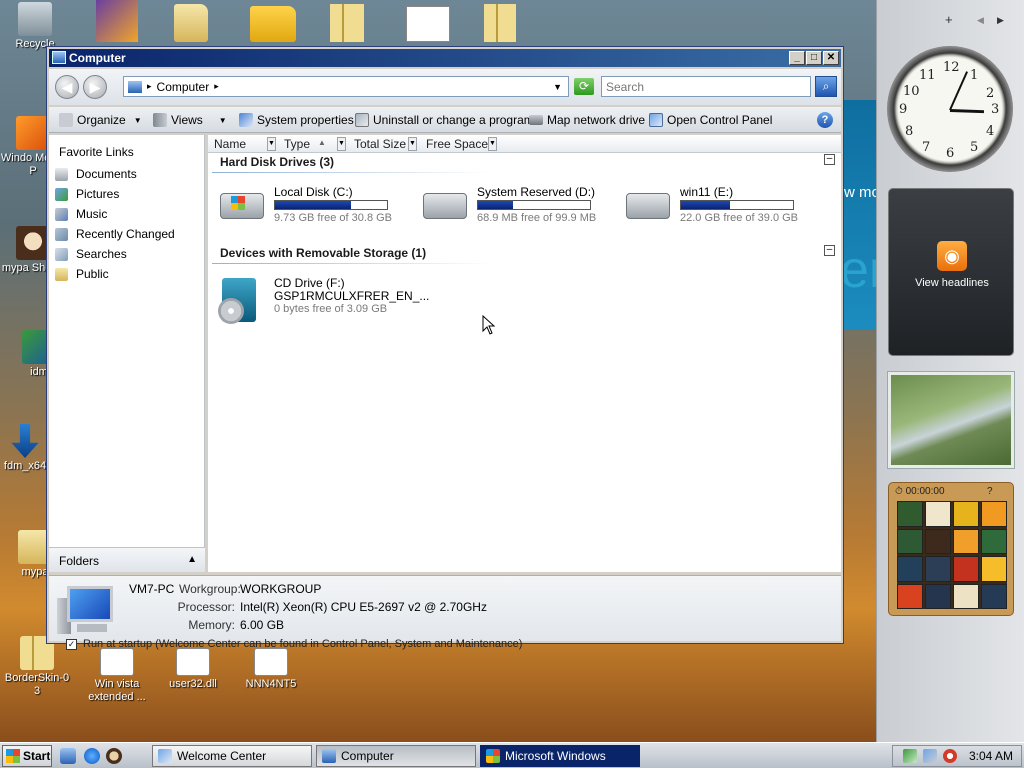 The width and height of the screenshot is (1024, 768). Describe the element at coordinates (396, 756) in the screenshot. I see `taskbar-item-computer: Computer` at that location.